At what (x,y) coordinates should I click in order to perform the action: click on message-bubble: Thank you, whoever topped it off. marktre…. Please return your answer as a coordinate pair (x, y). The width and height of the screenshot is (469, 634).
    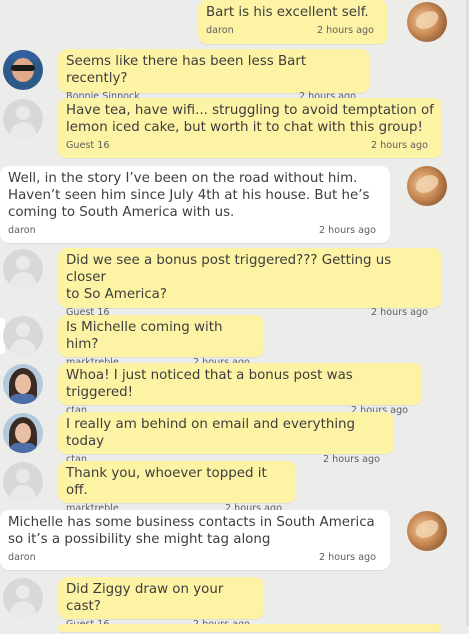
    Looking at the image, I should click on (177, 487).